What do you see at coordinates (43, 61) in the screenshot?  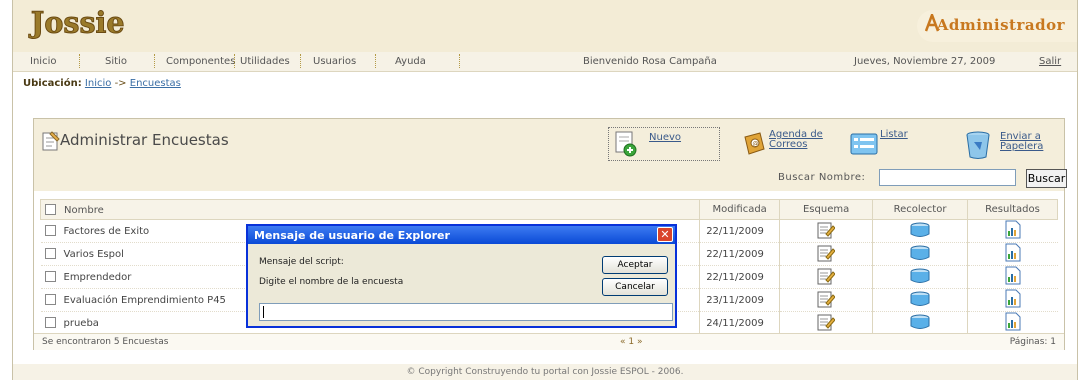 I see `menu-inicio: Inicio` at bounding box center [43, 61].